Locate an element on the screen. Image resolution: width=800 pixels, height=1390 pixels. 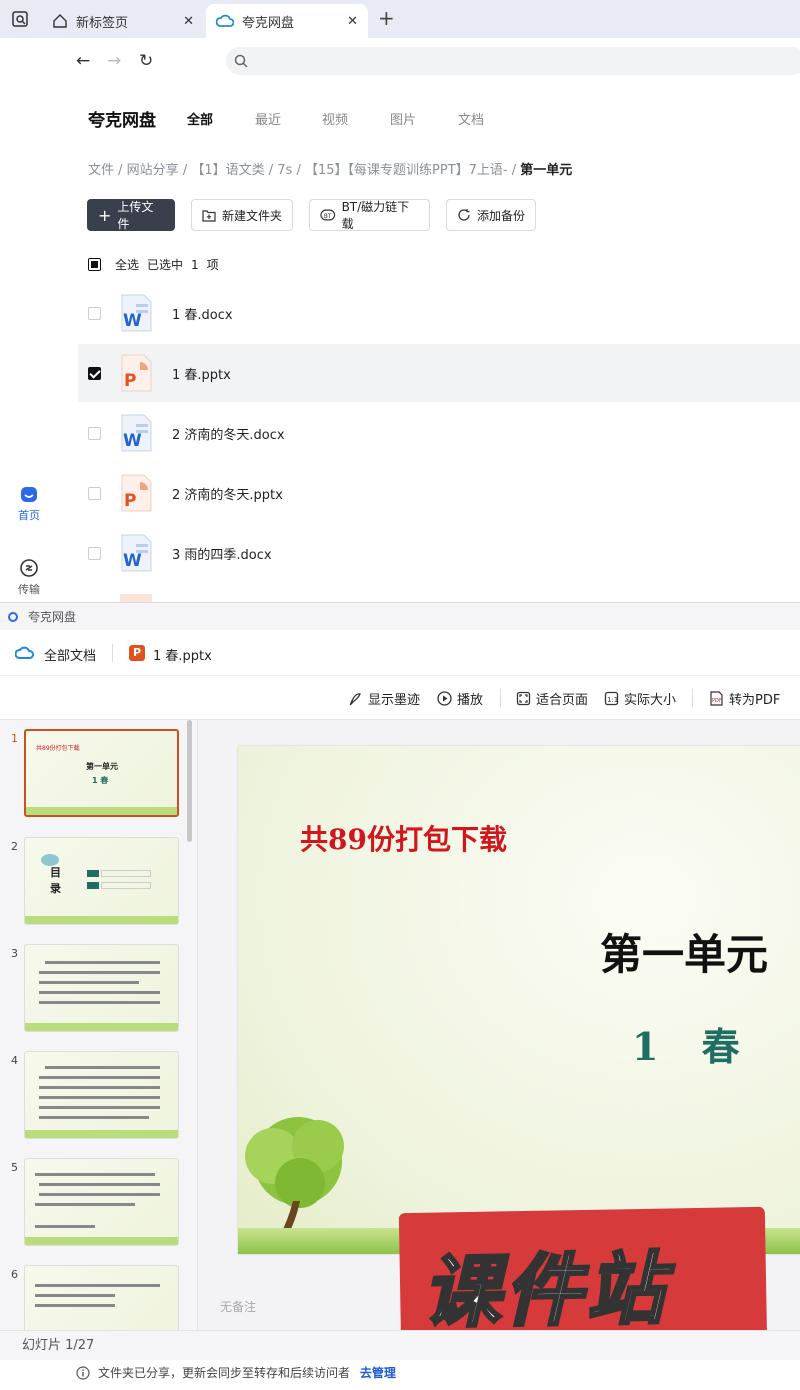
tab-quark-drive: 夸克网盘 ✕ is located at coordinates (287, 21).